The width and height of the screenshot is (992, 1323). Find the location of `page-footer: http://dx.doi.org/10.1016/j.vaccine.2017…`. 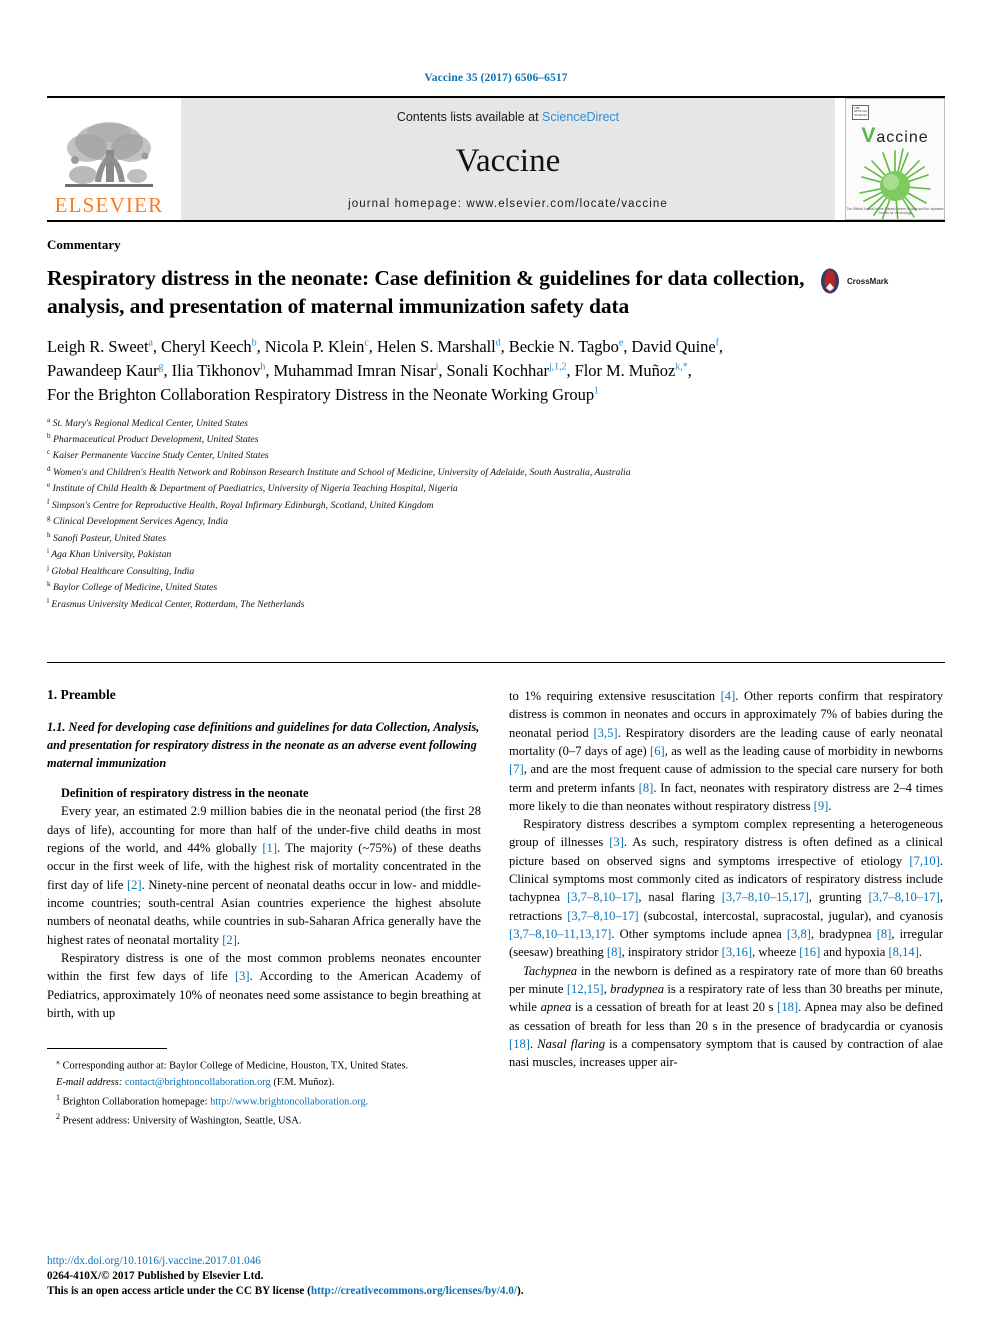

page-footer: http://dx.doi.org/10.1016/j.vaccine.2017… is located at coordinates (297, 1276).